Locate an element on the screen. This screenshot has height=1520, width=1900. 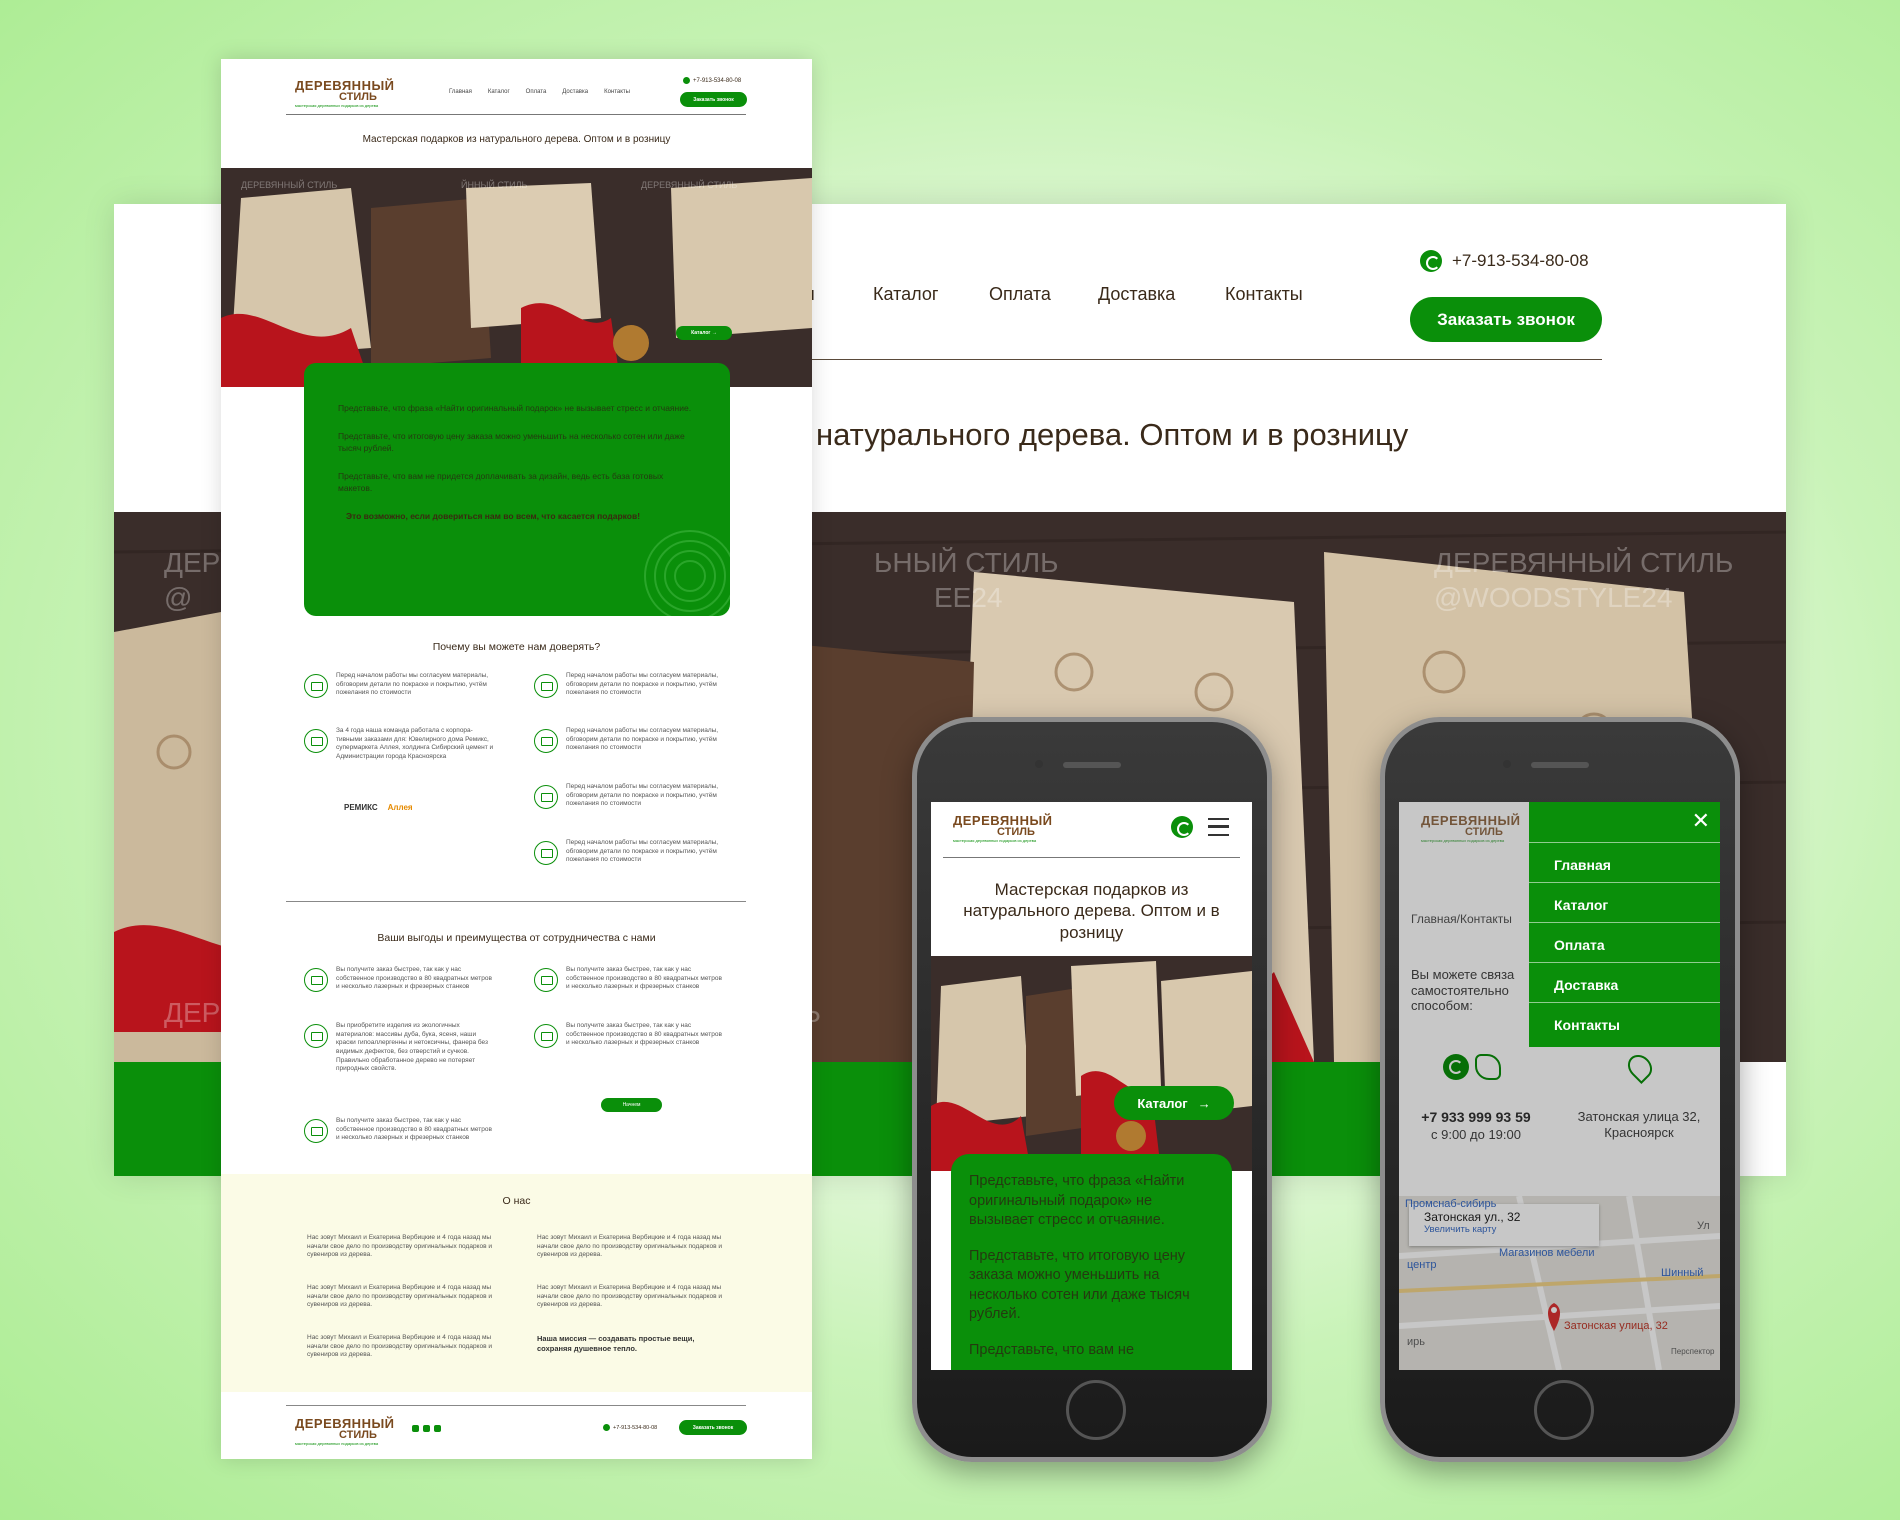
partner-logos: РЕМИКС Аллея is located at coordinates (378, 807).